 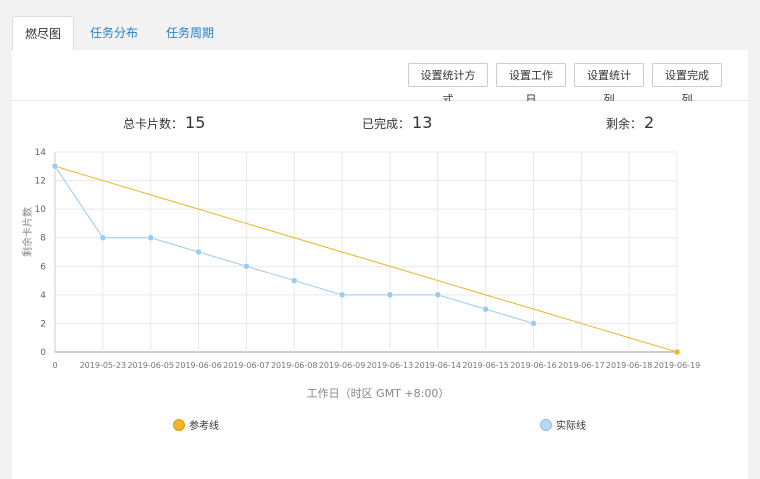 What do you see at coordinates (54, 365) in the screenshot?
I see `x-tick-label: 0` at bounding box center [54, 365].